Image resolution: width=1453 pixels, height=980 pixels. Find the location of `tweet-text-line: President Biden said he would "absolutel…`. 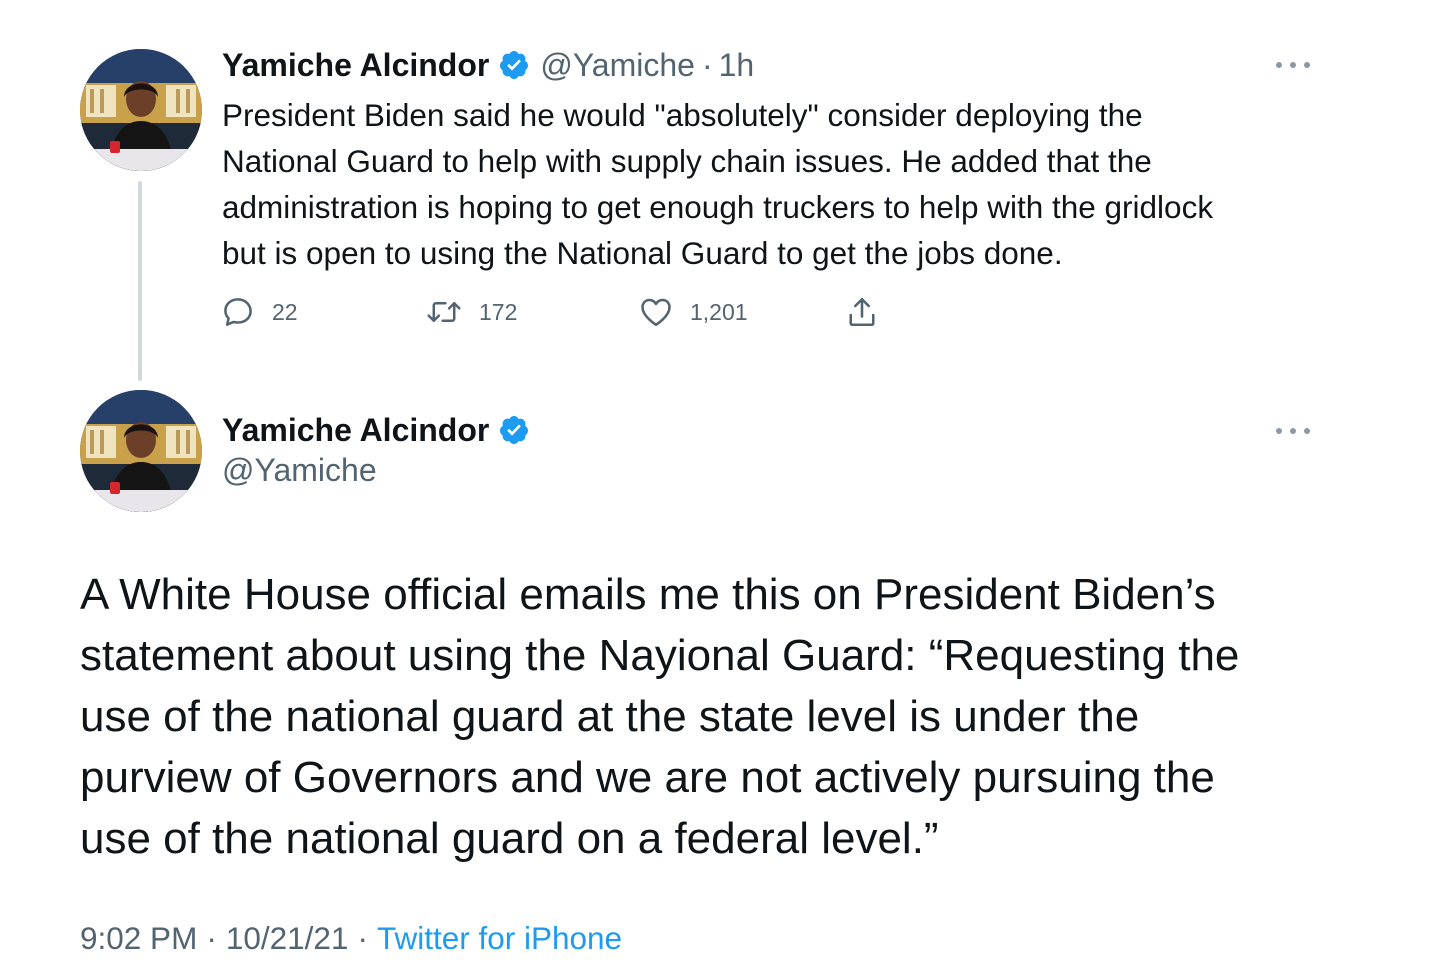

tweet-text-line: President Biden said he would "absolutel… is located at coordinates (682, 115).